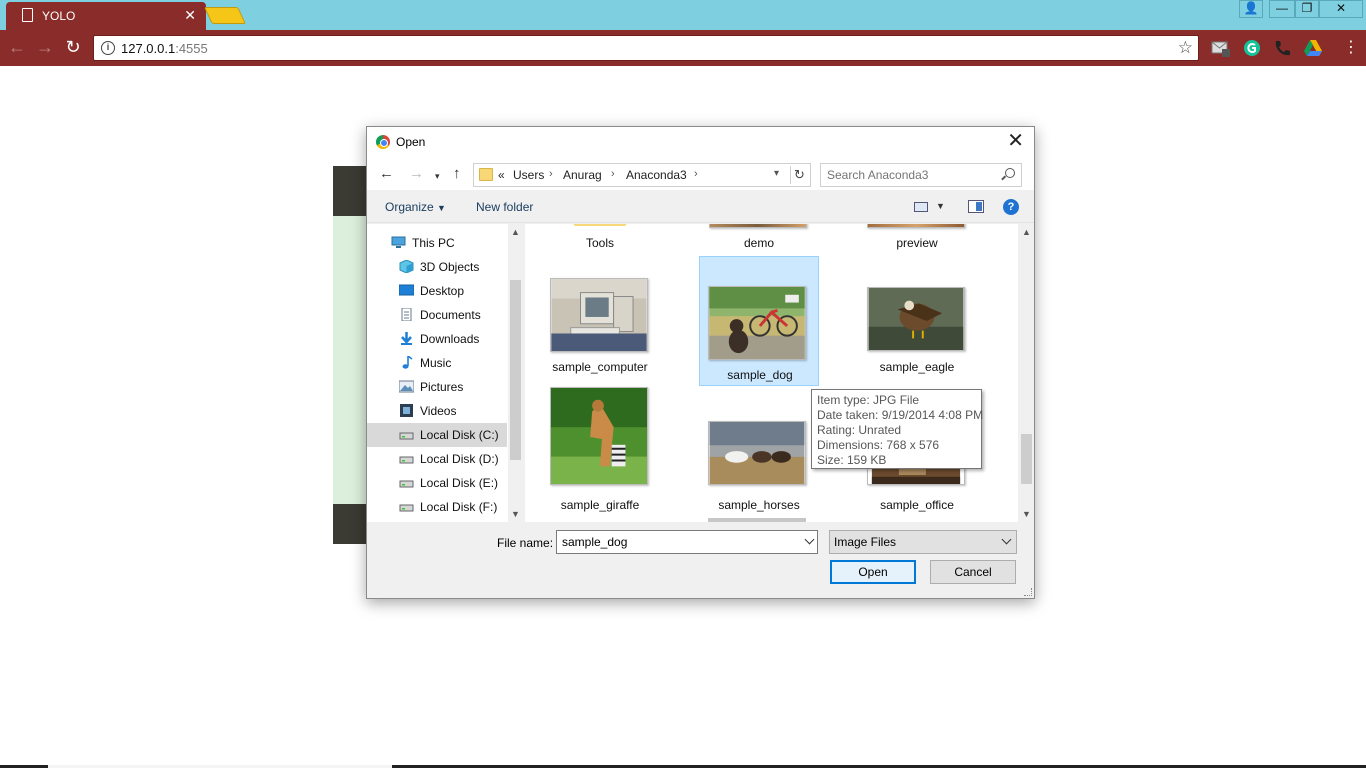 Image resolution: width=1366 pixels, height=768 pixels. What do you see at coordinates (437, 176) in the screenshot?
I see `recent-locations-icon: ▾` at bounding box center [437, 176].